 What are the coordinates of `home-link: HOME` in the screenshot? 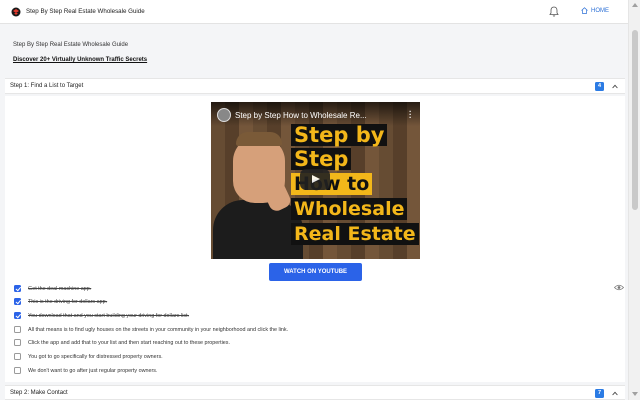 It's located at (595, 10).